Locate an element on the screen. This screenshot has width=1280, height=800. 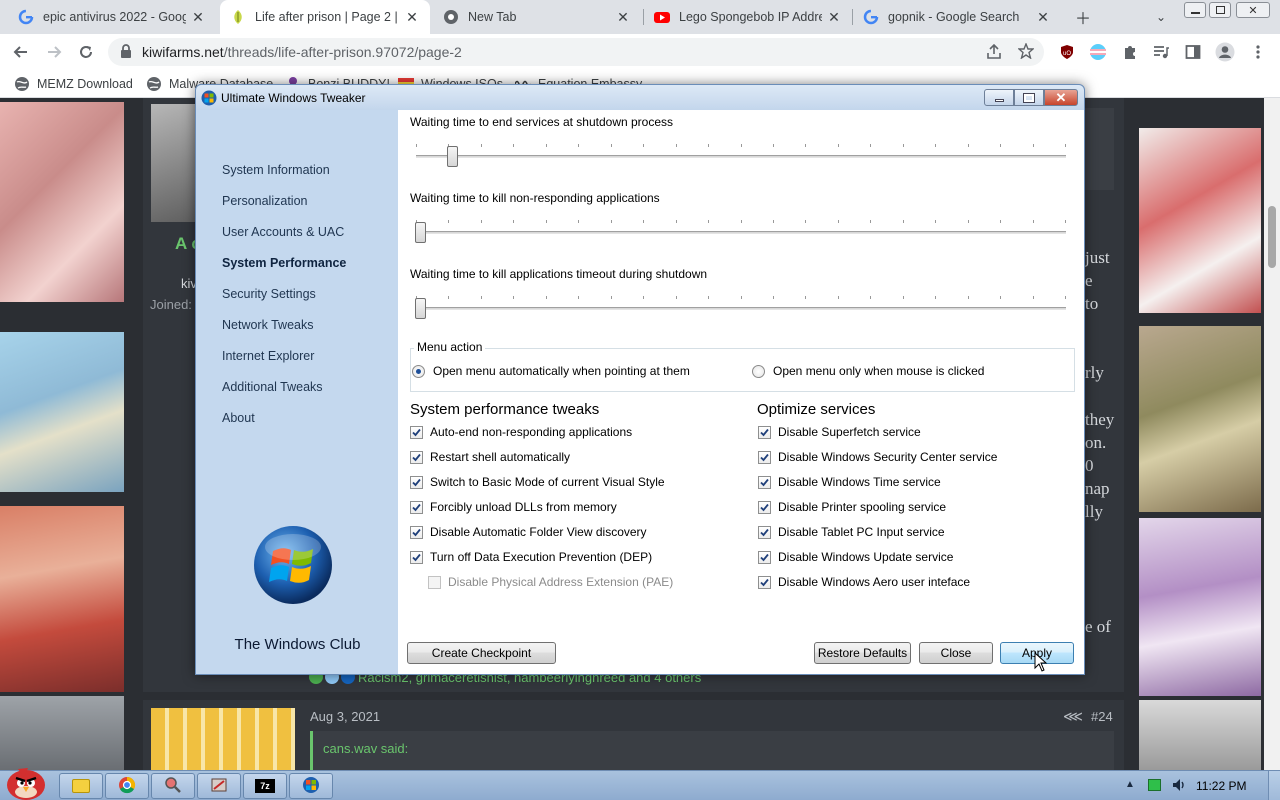
ublock-icon: uO is located at coordinates (1067, 52).